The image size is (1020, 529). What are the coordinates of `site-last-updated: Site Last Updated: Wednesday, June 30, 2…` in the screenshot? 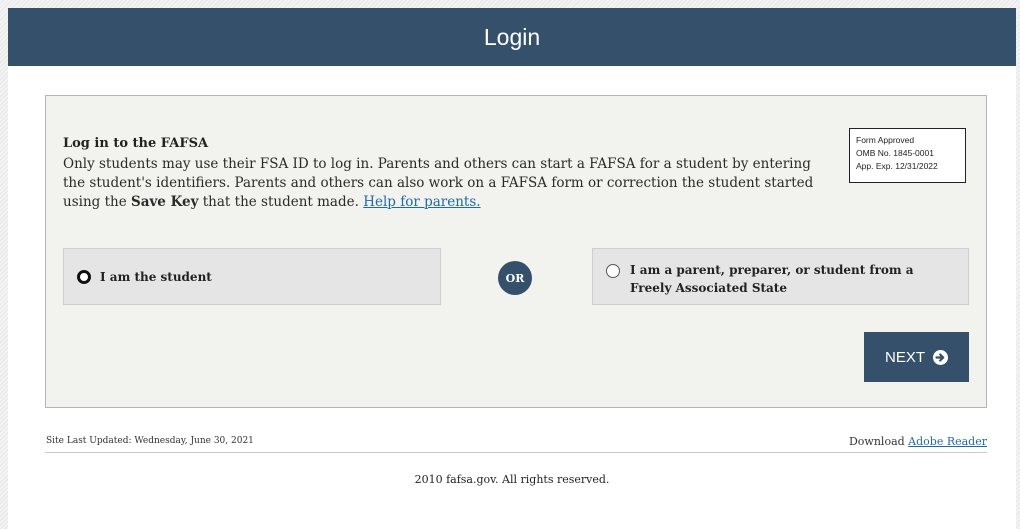 It's located at (150, 441).